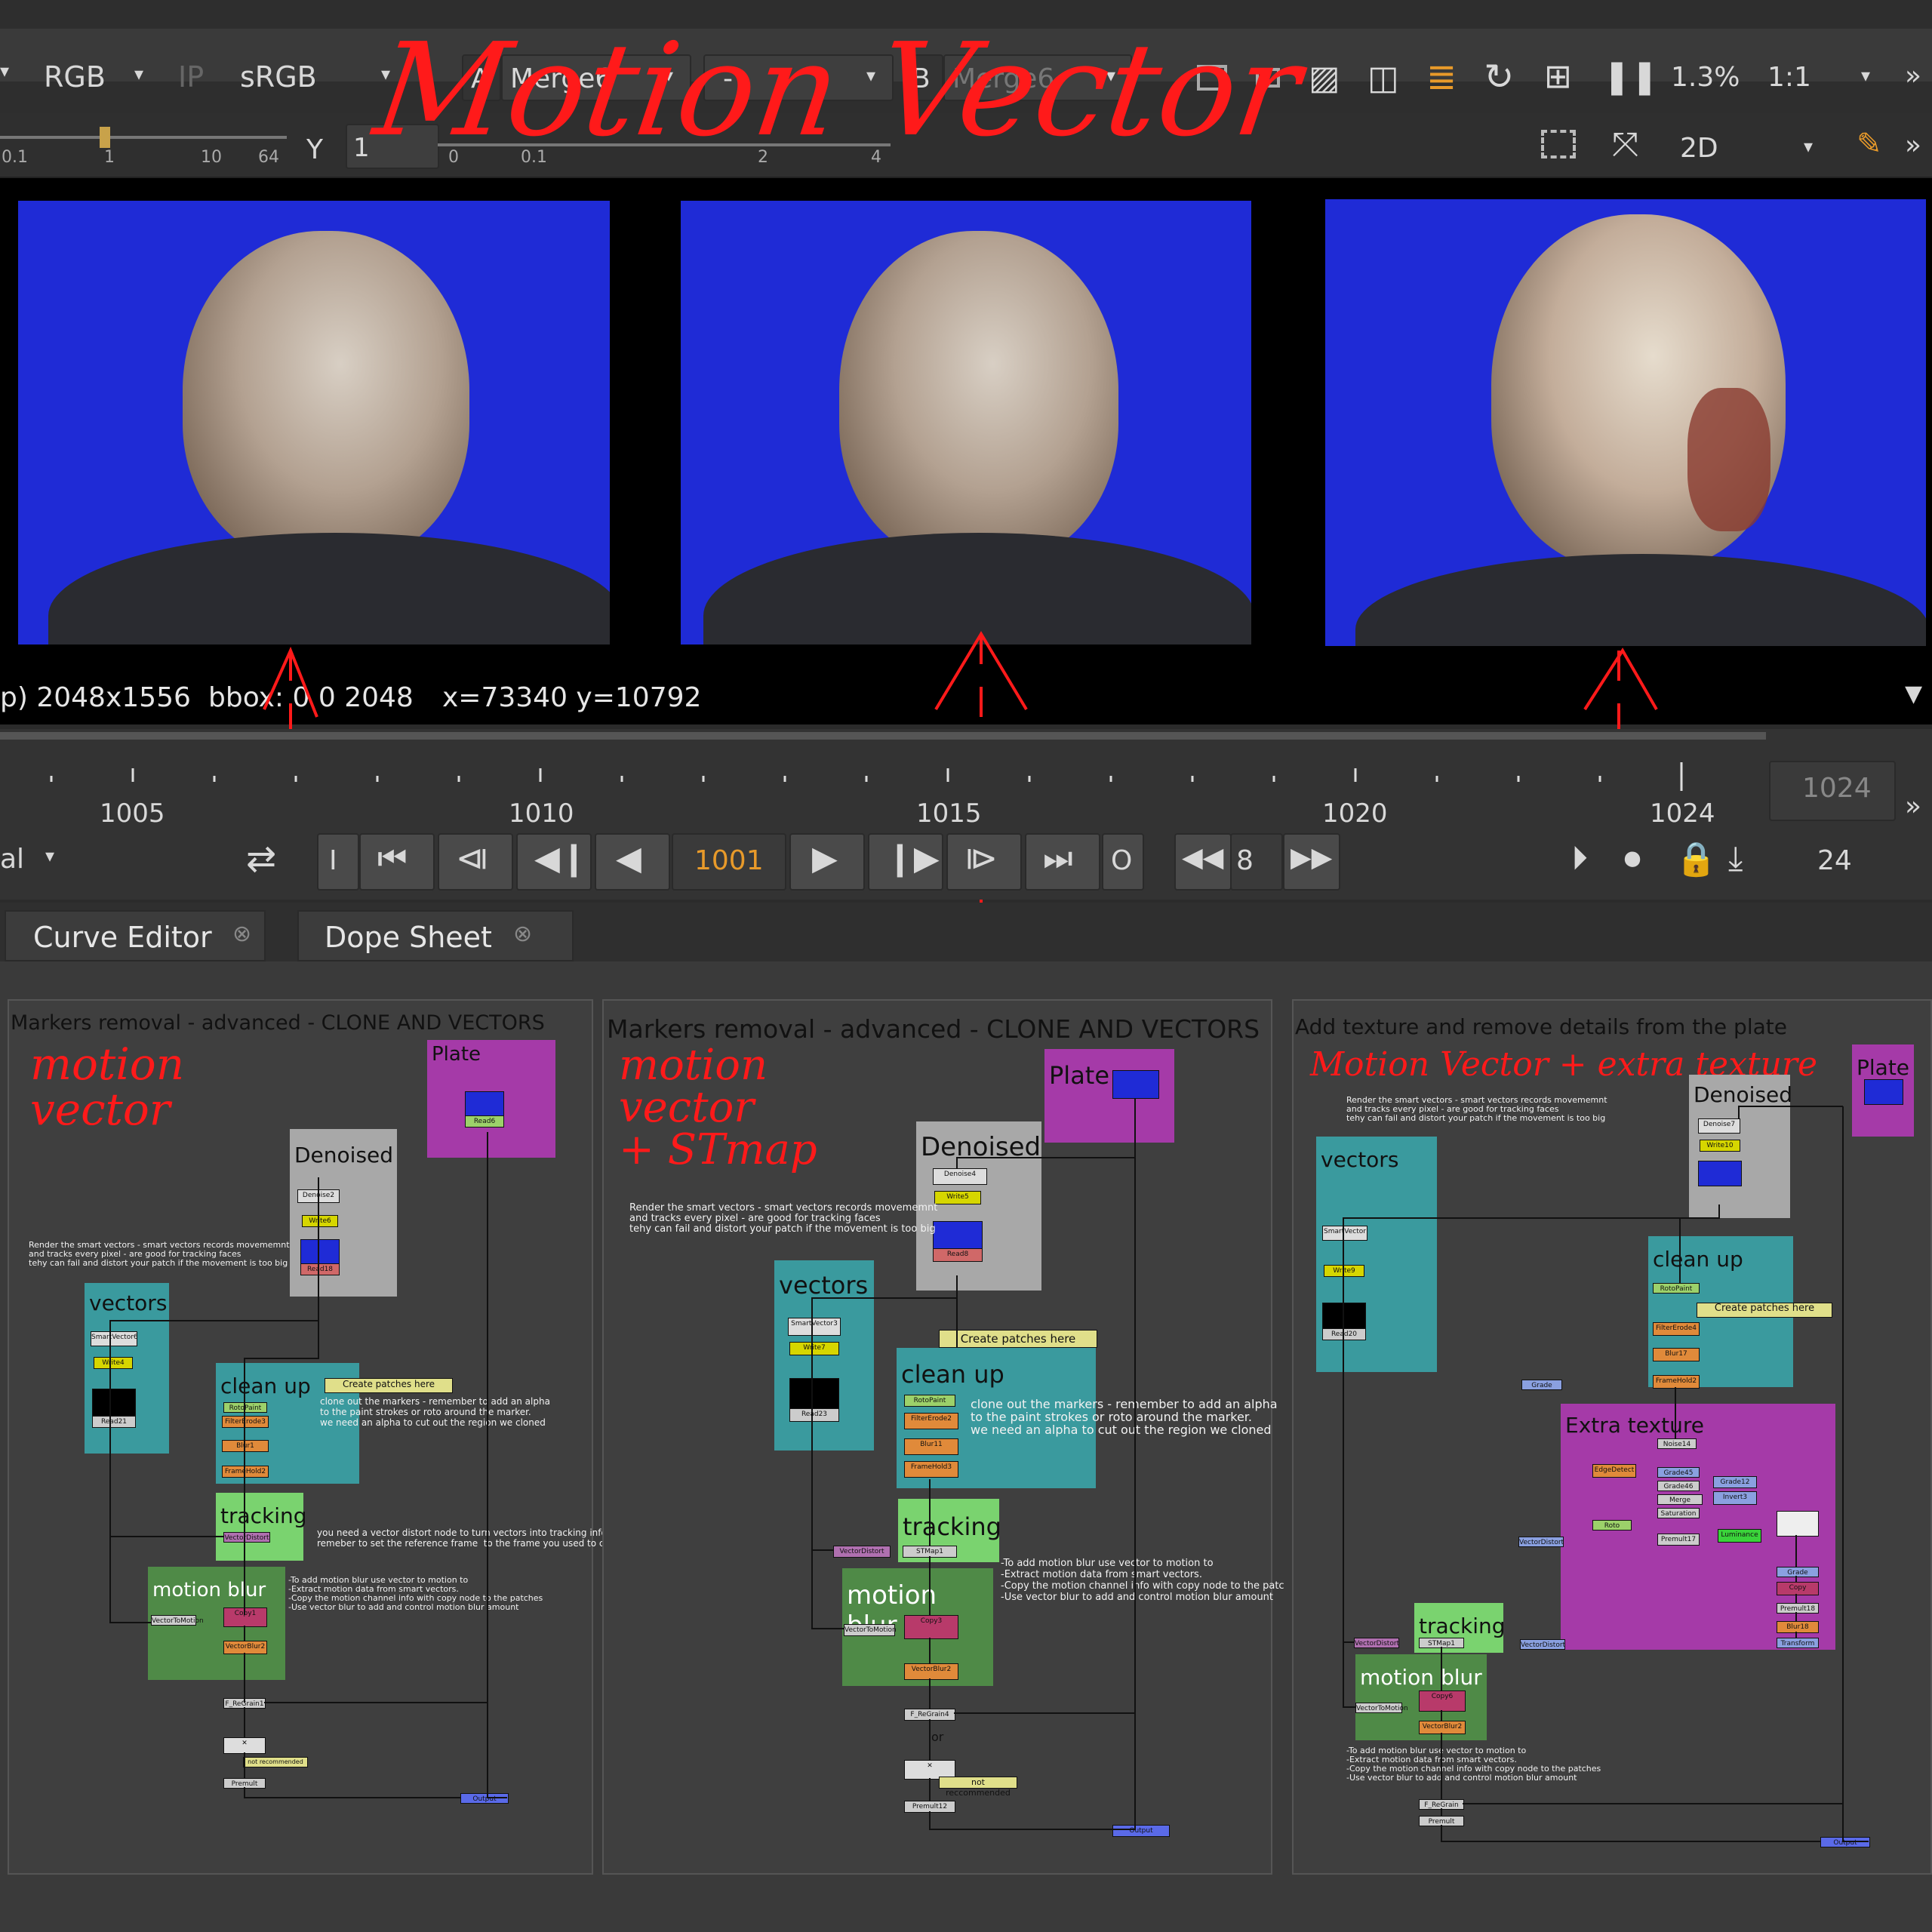 This screenshot has height=1932, width=1932. What do you see at coordinates (1606, 1474) in the screenshot?
I see `graph-3-connections` at bounding box center [1606, 1474].